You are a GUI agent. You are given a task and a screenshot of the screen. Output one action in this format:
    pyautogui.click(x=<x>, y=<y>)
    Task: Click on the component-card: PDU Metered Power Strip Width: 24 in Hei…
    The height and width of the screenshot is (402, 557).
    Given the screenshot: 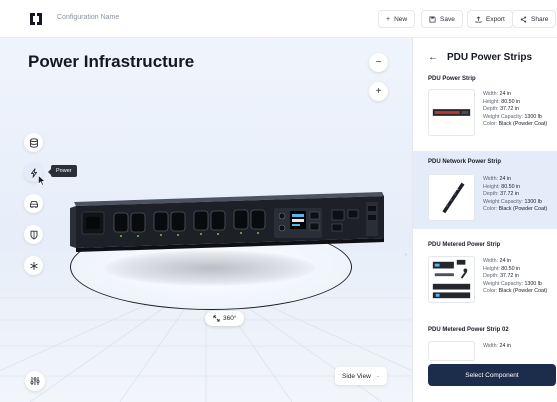 What is the action you would take?
    pyautogui.click(x=485, y=275)
    